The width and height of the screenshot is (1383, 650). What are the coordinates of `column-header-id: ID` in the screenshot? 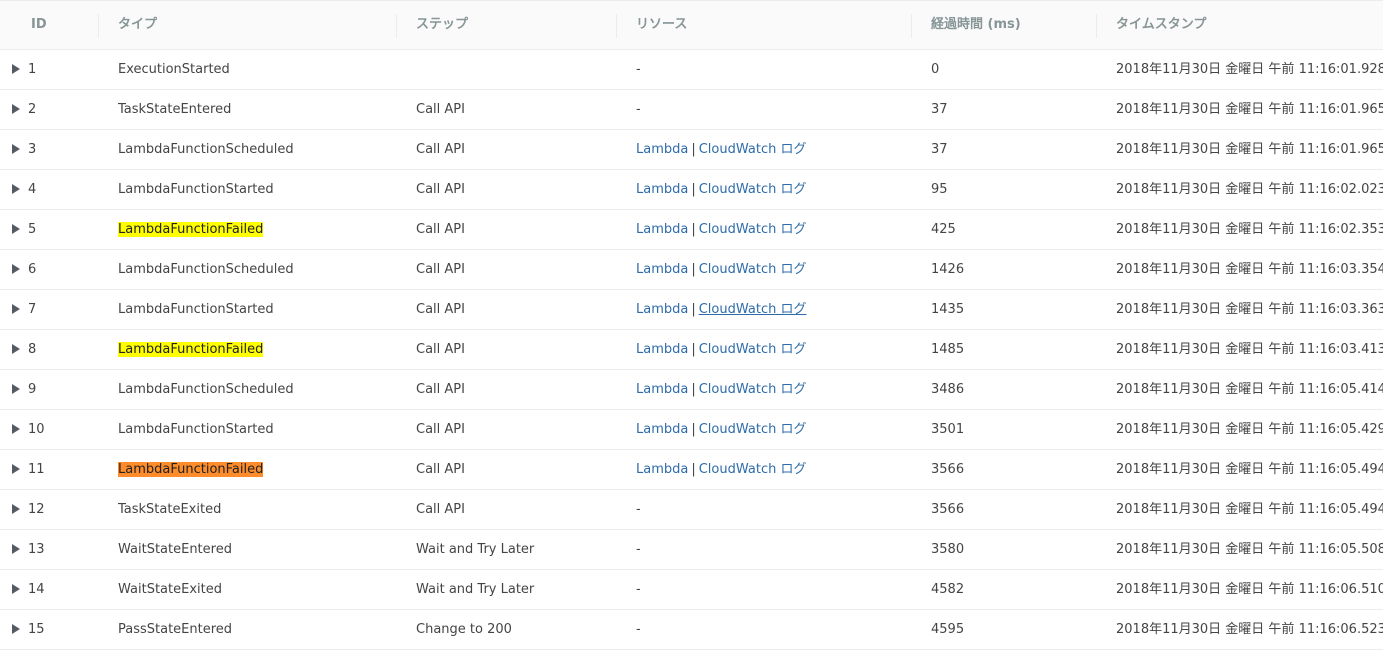 It's located at (39, 25).